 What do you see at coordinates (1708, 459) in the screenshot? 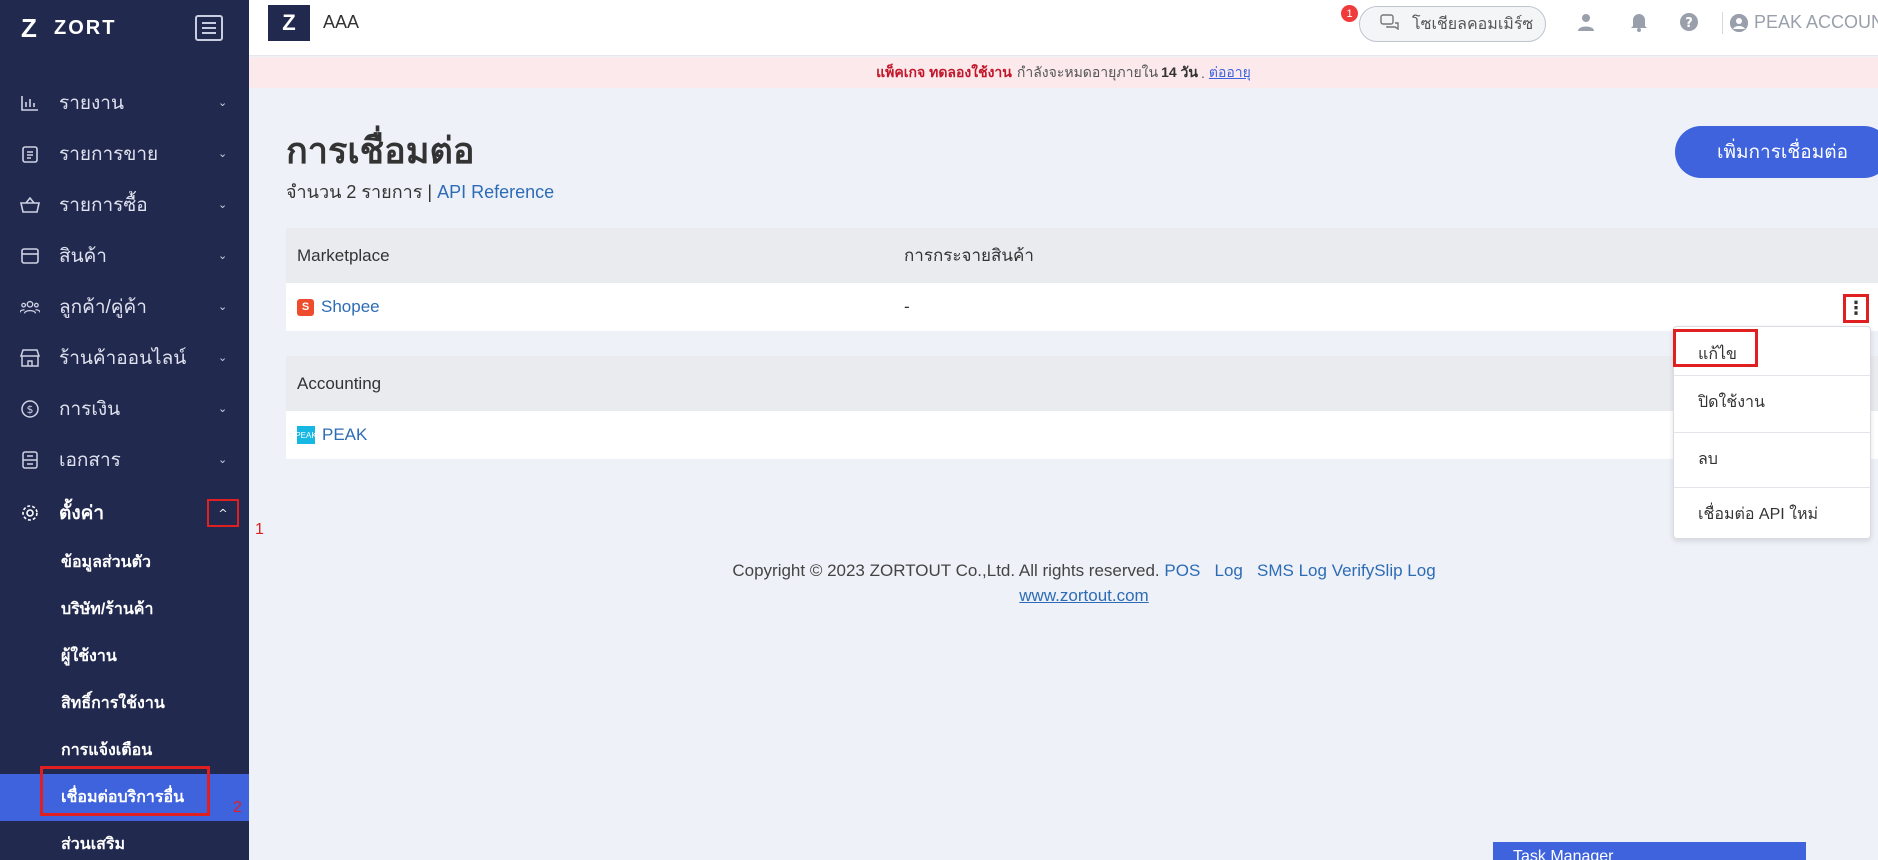
I see `menu-item-label: ลบ` at bounding box center [1708, 459].